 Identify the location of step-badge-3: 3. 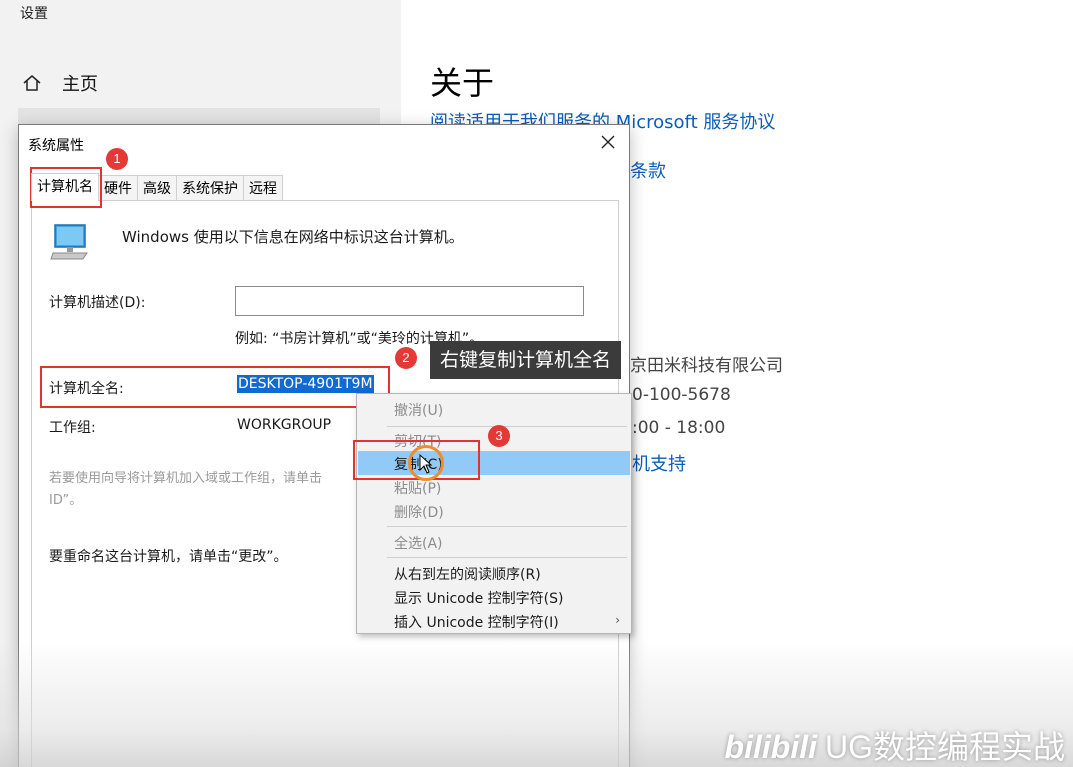
(499, 436).